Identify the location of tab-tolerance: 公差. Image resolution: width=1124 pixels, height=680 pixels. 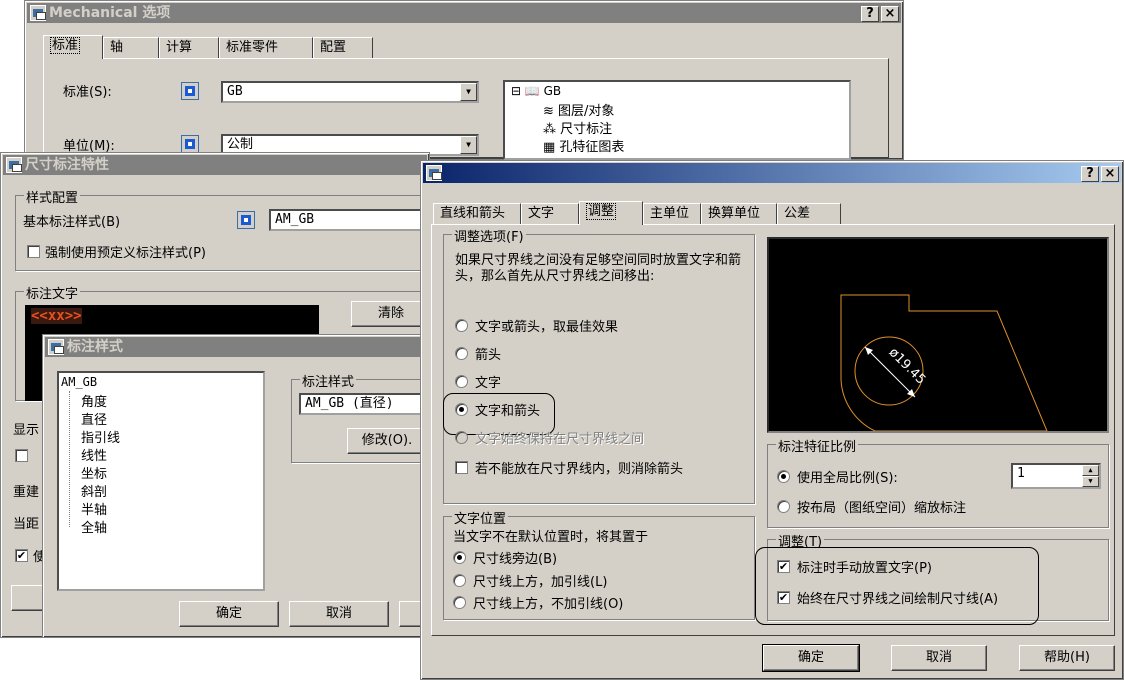
(809, 214).